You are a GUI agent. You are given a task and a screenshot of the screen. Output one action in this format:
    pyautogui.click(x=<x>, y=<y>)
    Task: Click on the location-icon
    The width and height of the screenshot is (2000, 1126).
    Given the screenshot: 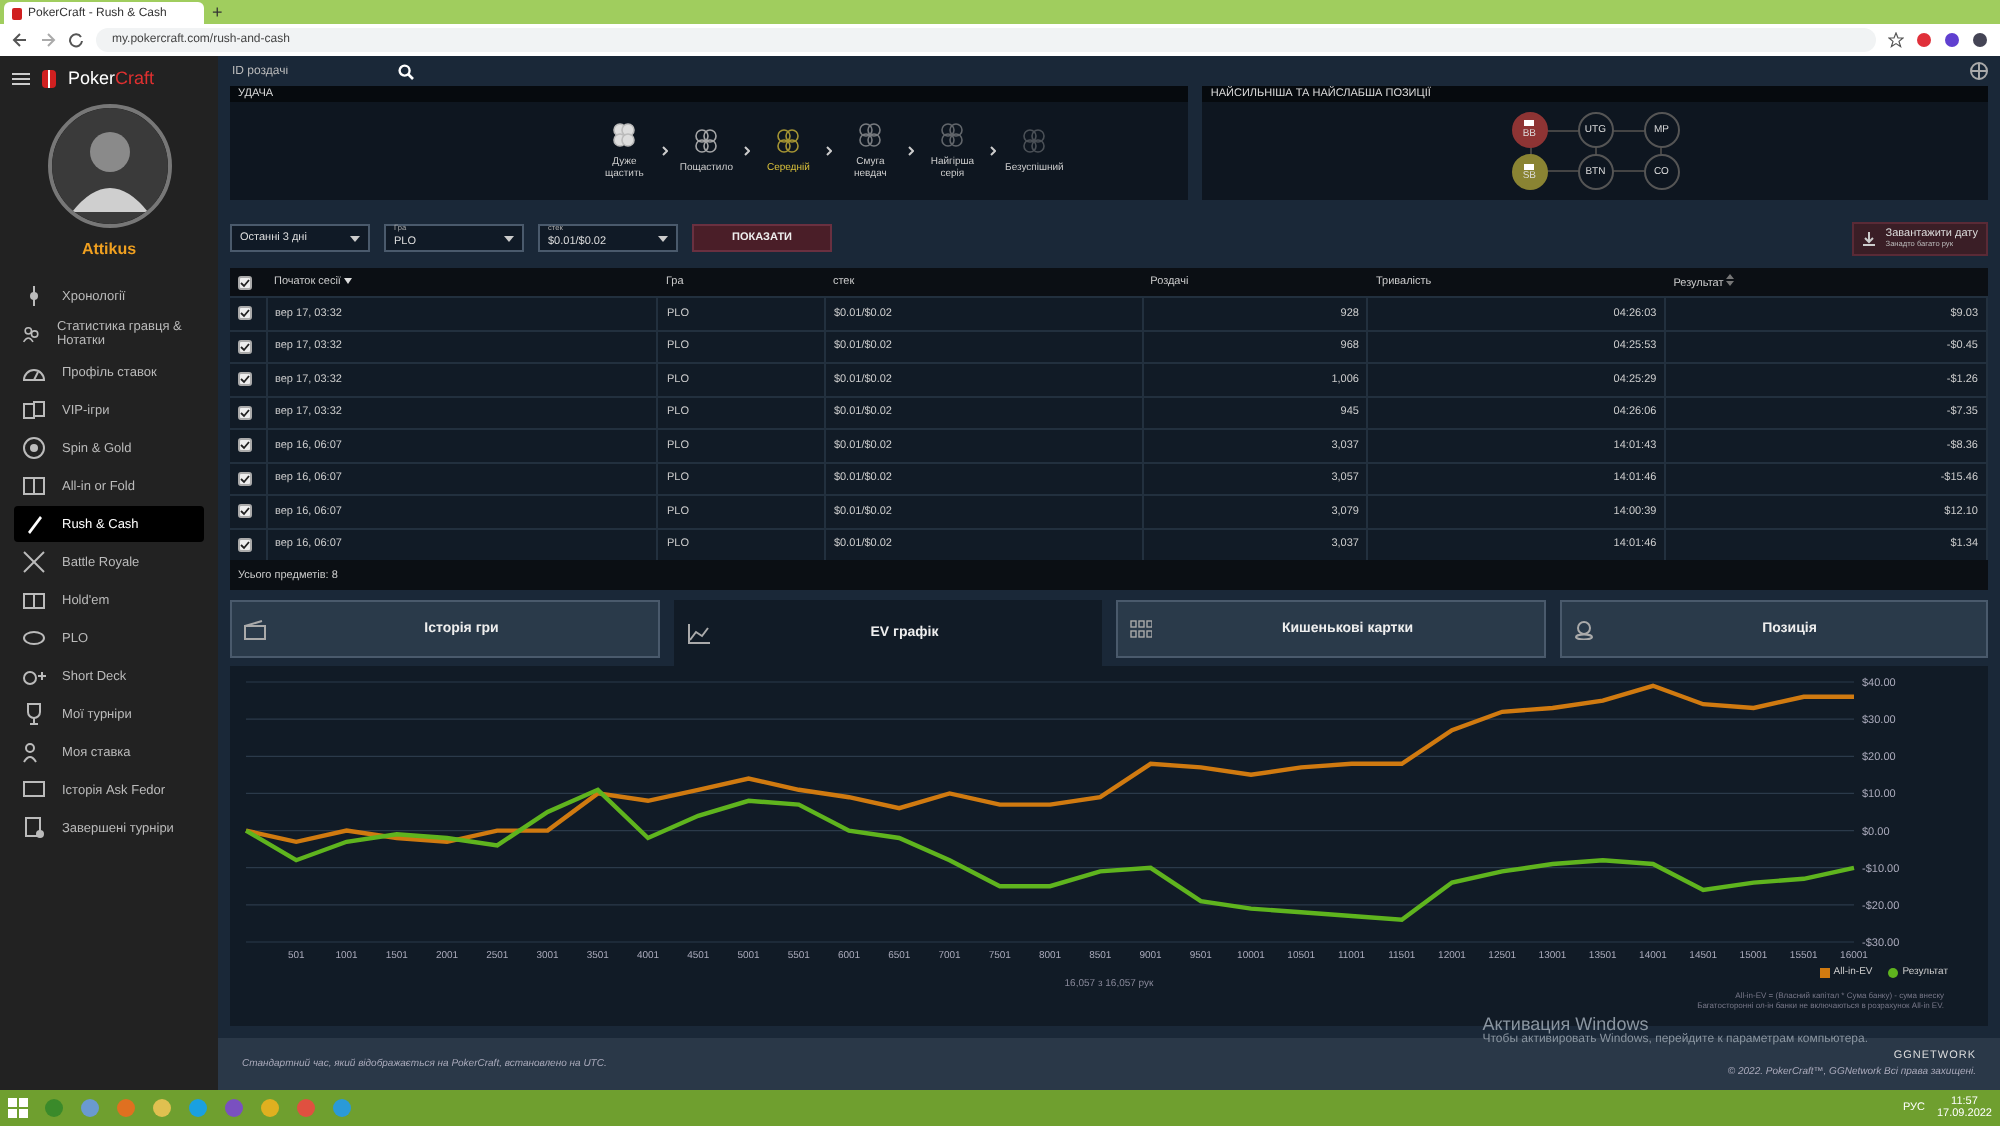 What is the action you would take?
    pyautogui.click(x=1583, y=629)
    